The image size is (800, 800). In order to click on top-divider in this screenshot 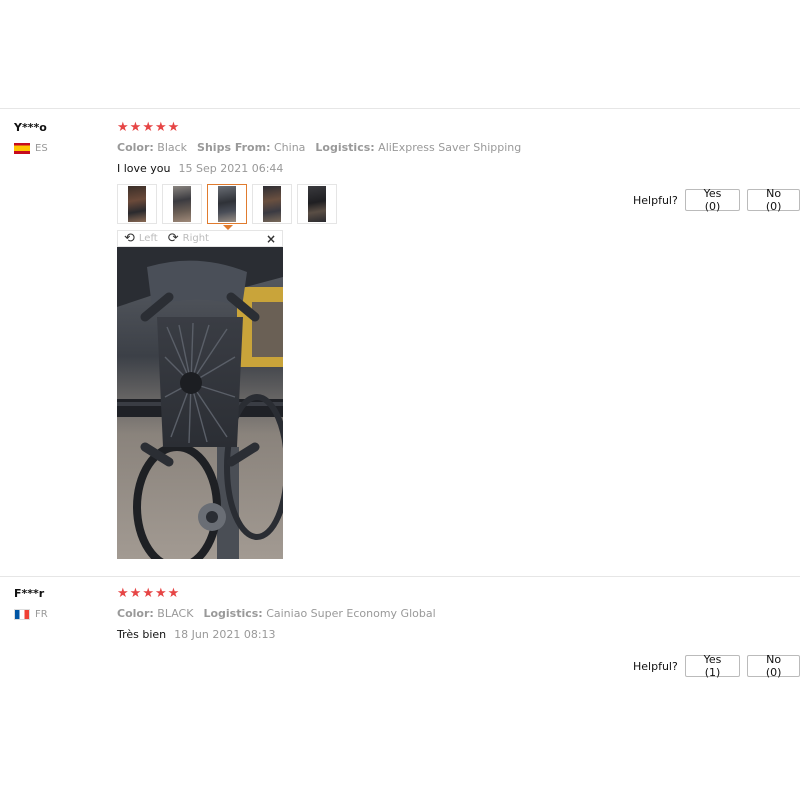, I will do `click(400, 108)`.